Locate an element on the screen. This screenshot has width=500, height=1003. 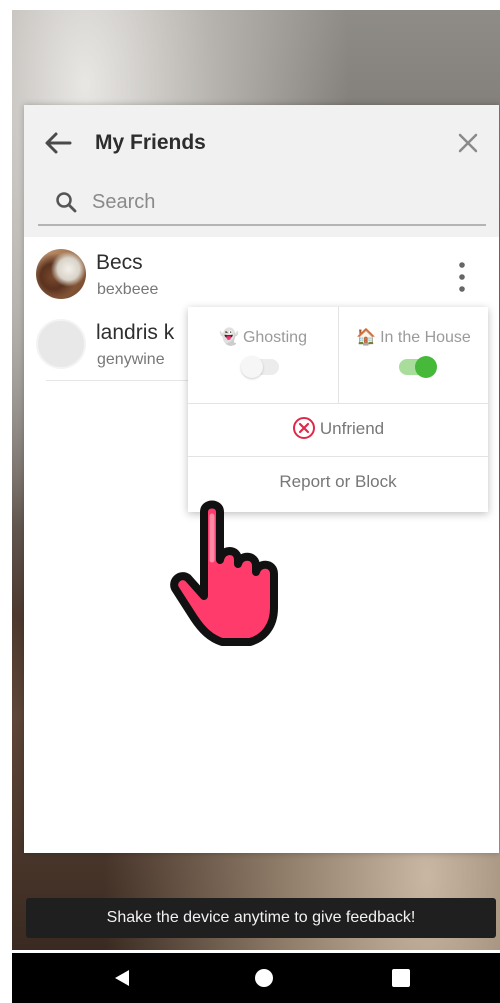
friend-username: genywine is located at coordinates (131, 359).